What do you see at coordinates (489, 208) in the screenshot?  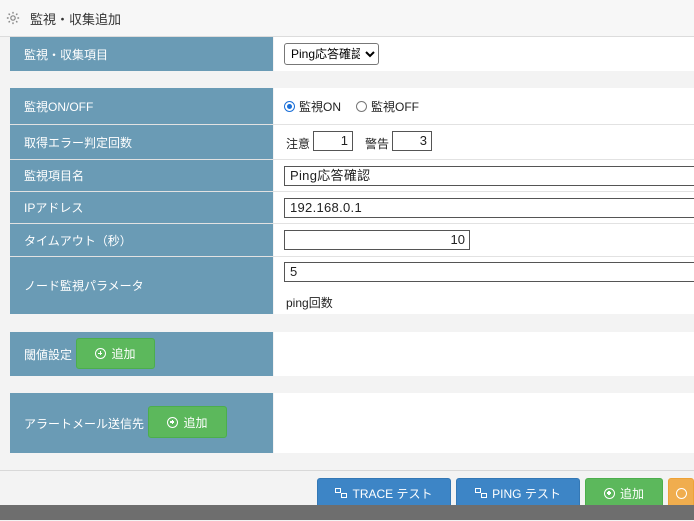 I see `ip-address-input: 192.168.0.1` at bounding box center [489, 208].